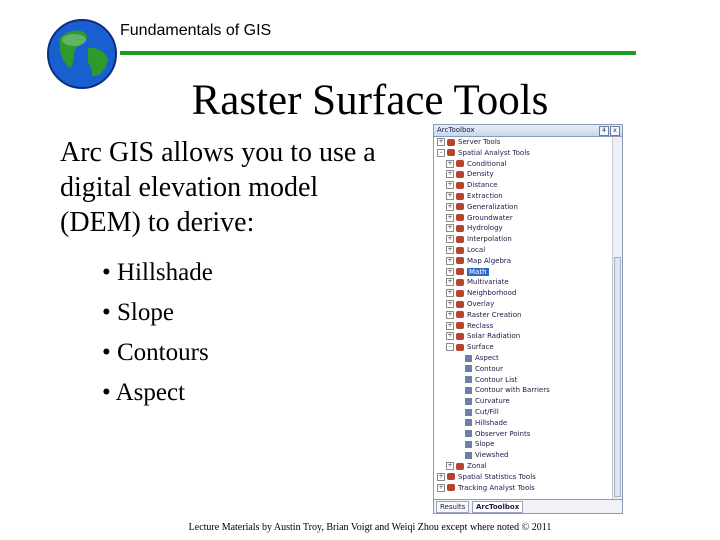 This screenshot has width=720, height=540. What do you see at coordinates (503, 433) in the screenshot?
I see `toolbox-item-label: Observer Points` at bounding box center [503, 433].